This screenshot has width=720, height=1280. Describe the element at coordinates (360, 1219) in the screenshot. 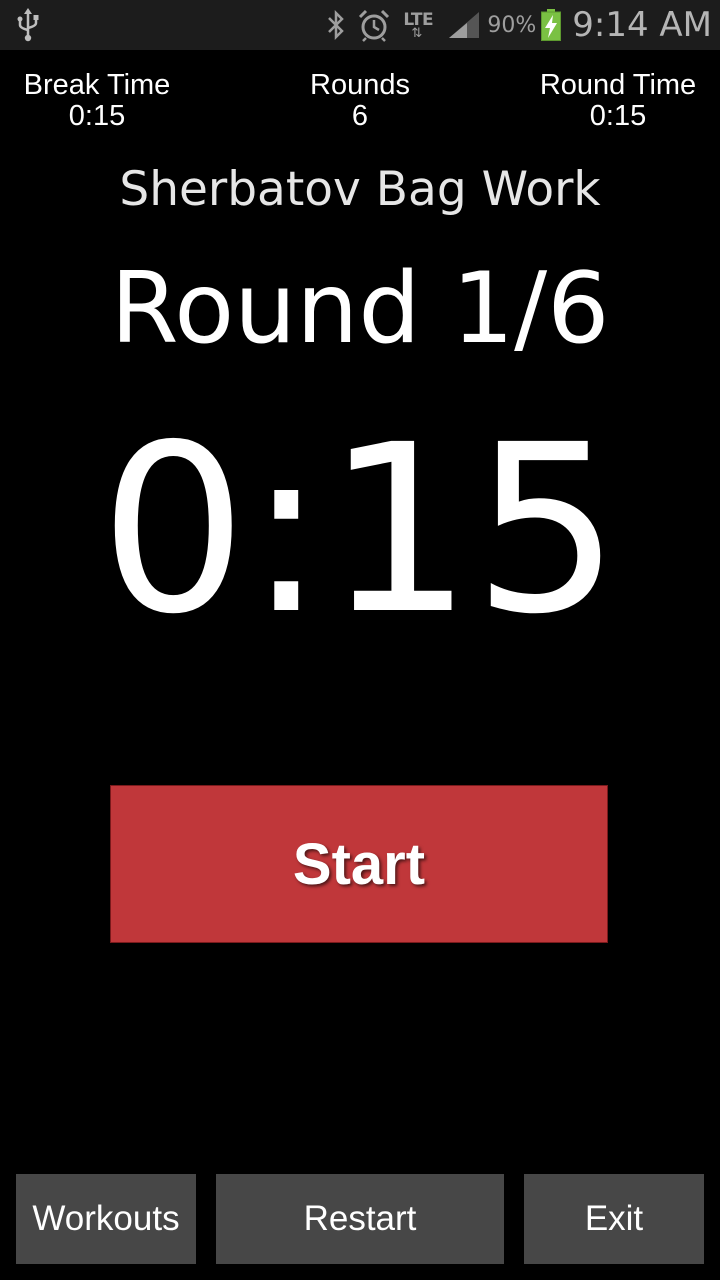

I see `restart-button: Restart` at that location.